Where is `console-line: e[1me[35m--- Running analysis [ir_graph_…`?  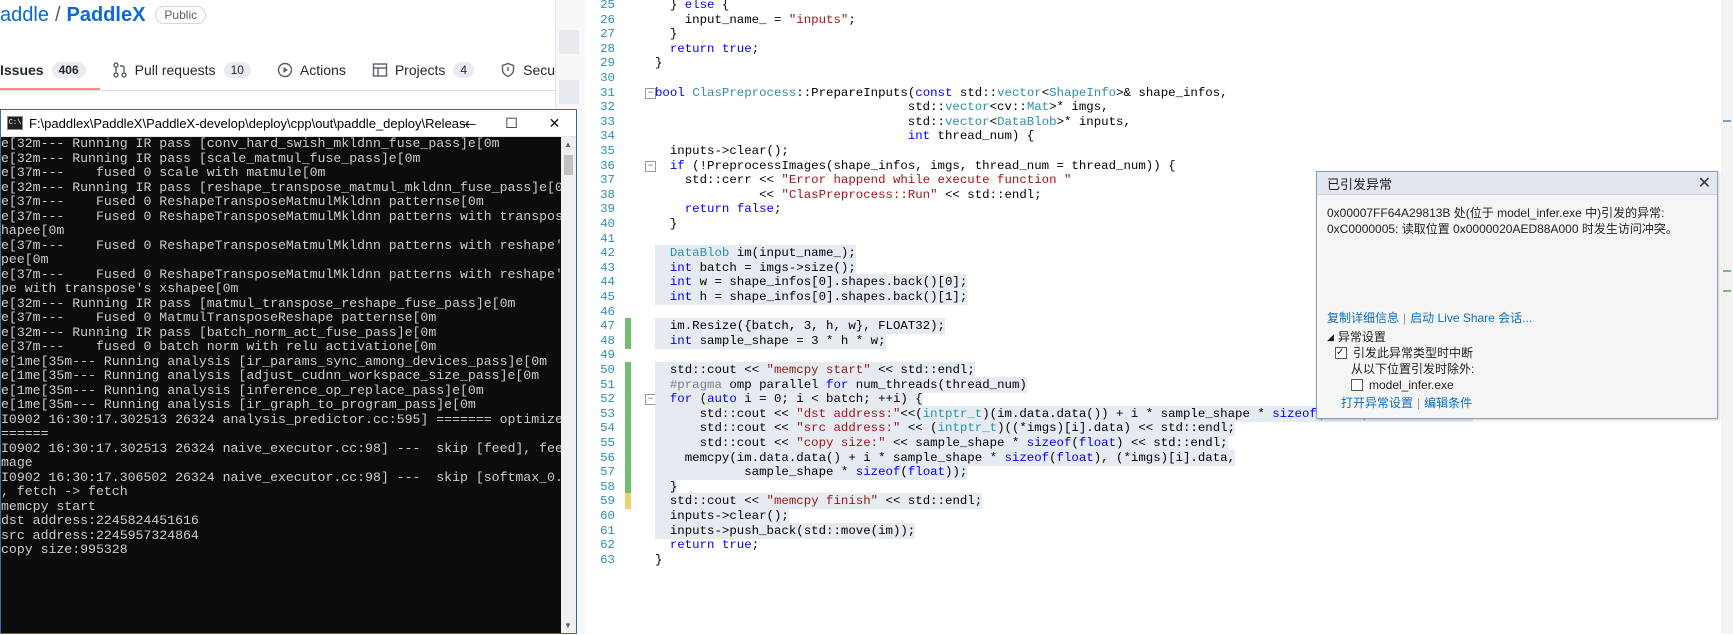 console-line: e[1me[35m--- Running analysis [ir_graph_… is located at coordinates (238, 404).